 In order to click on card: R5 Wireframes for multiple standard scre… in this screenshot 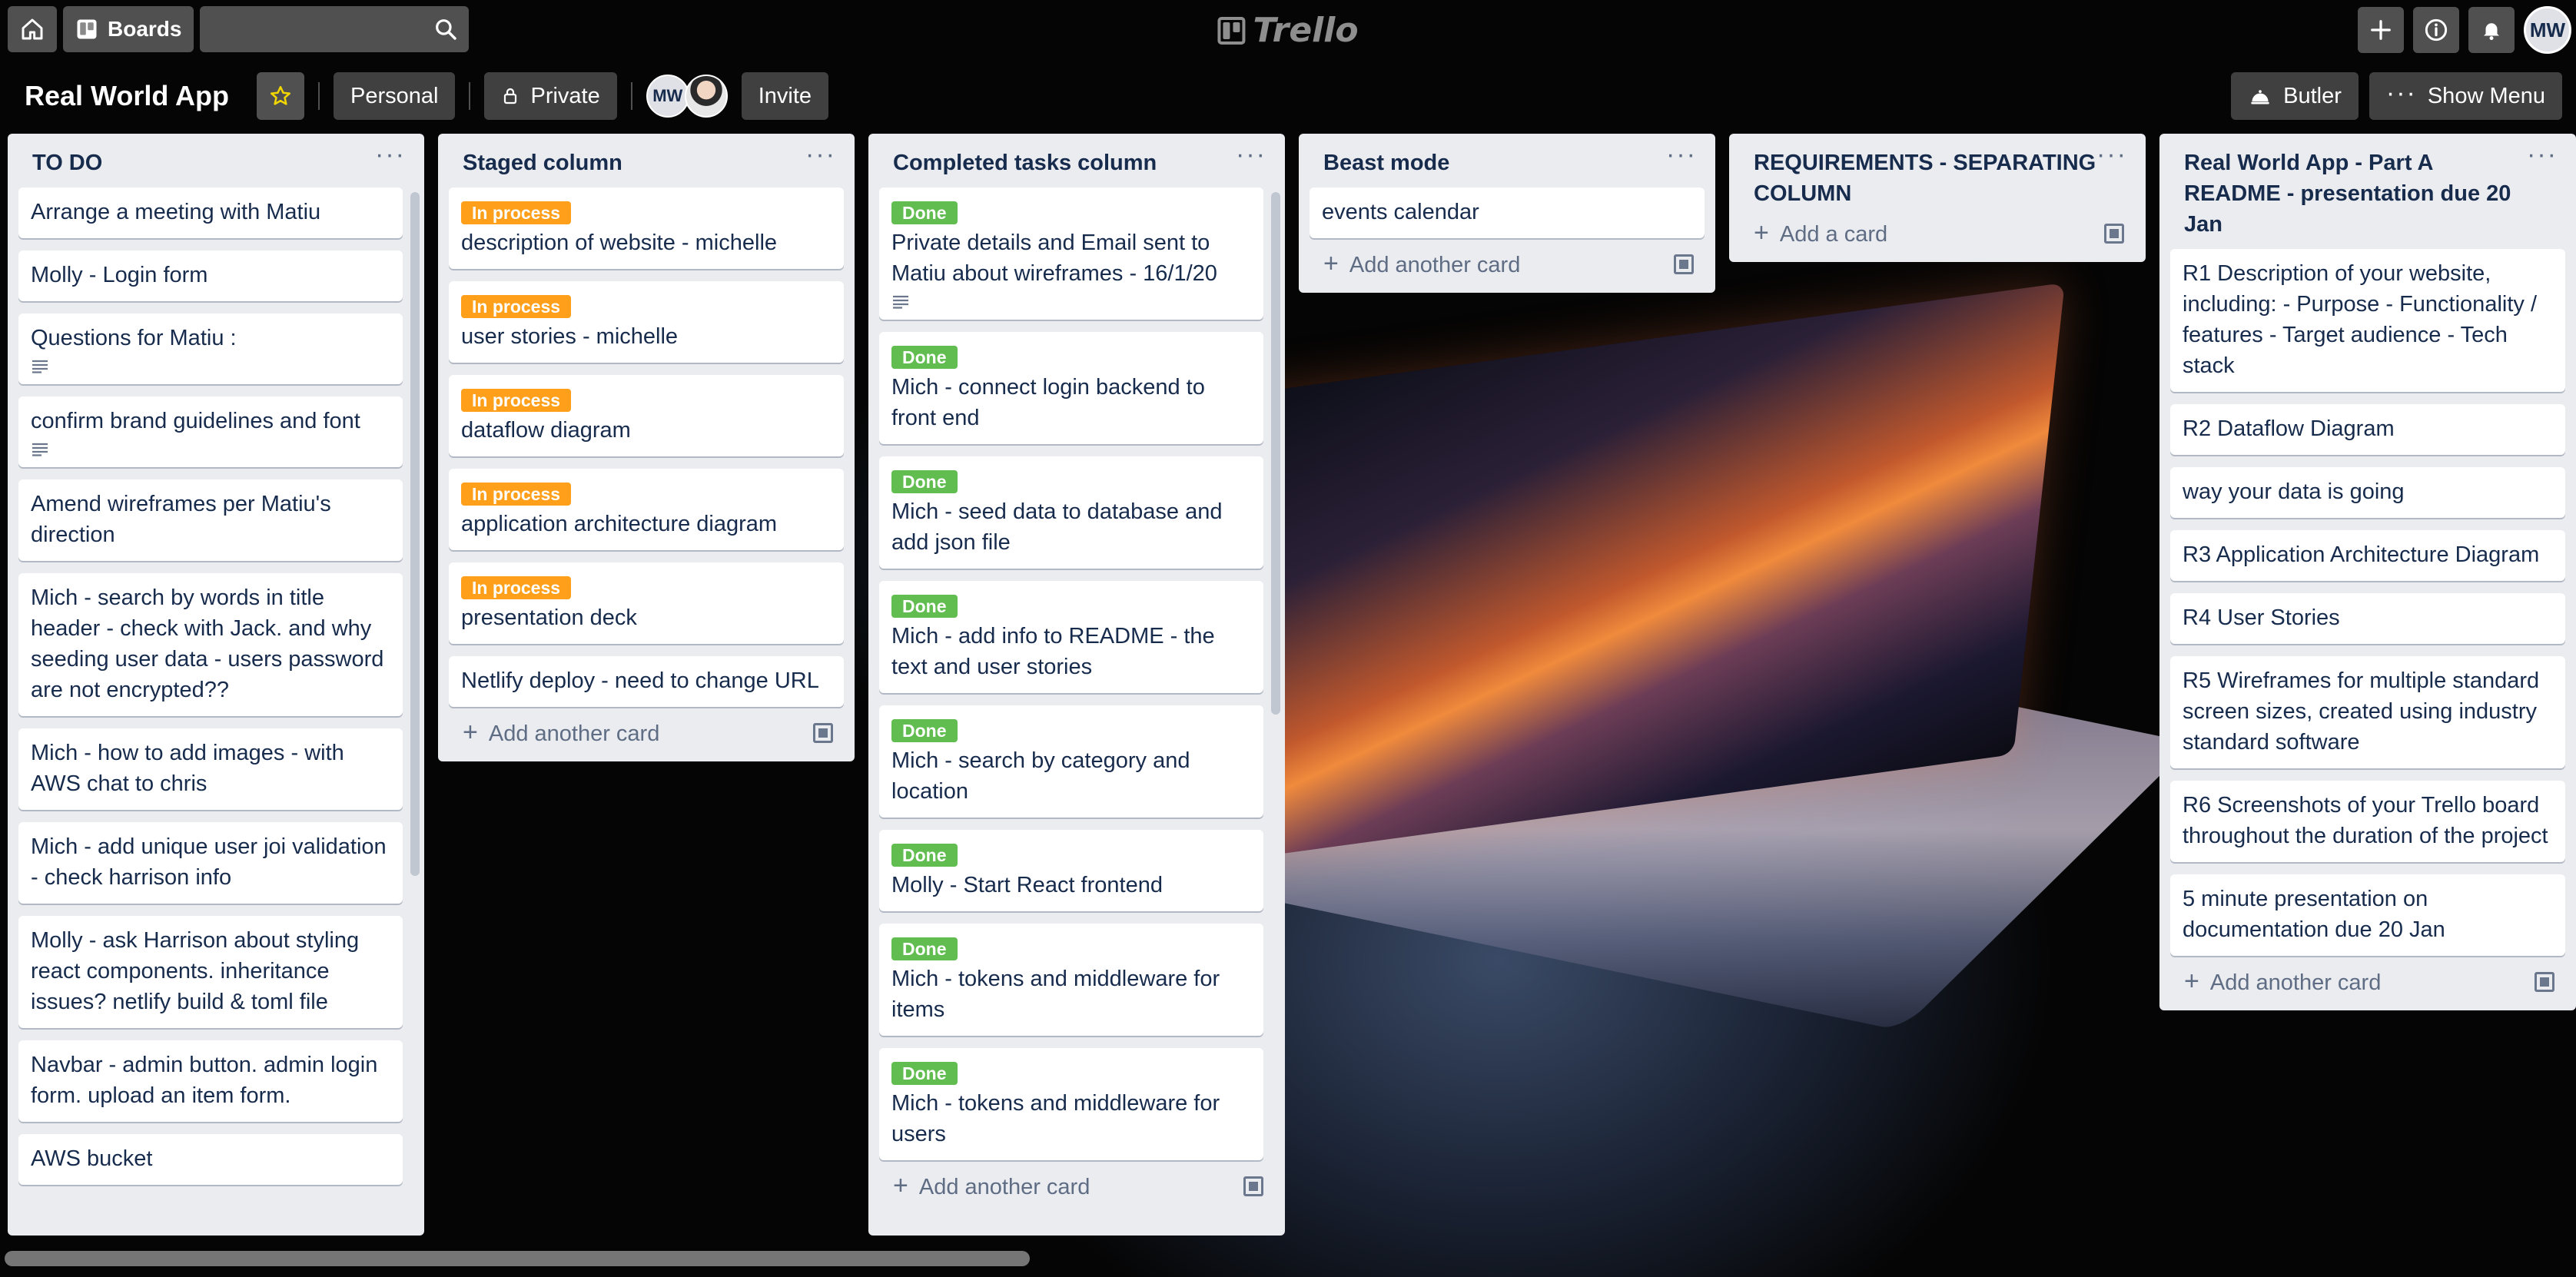, I will do `click(2367, 712)`.